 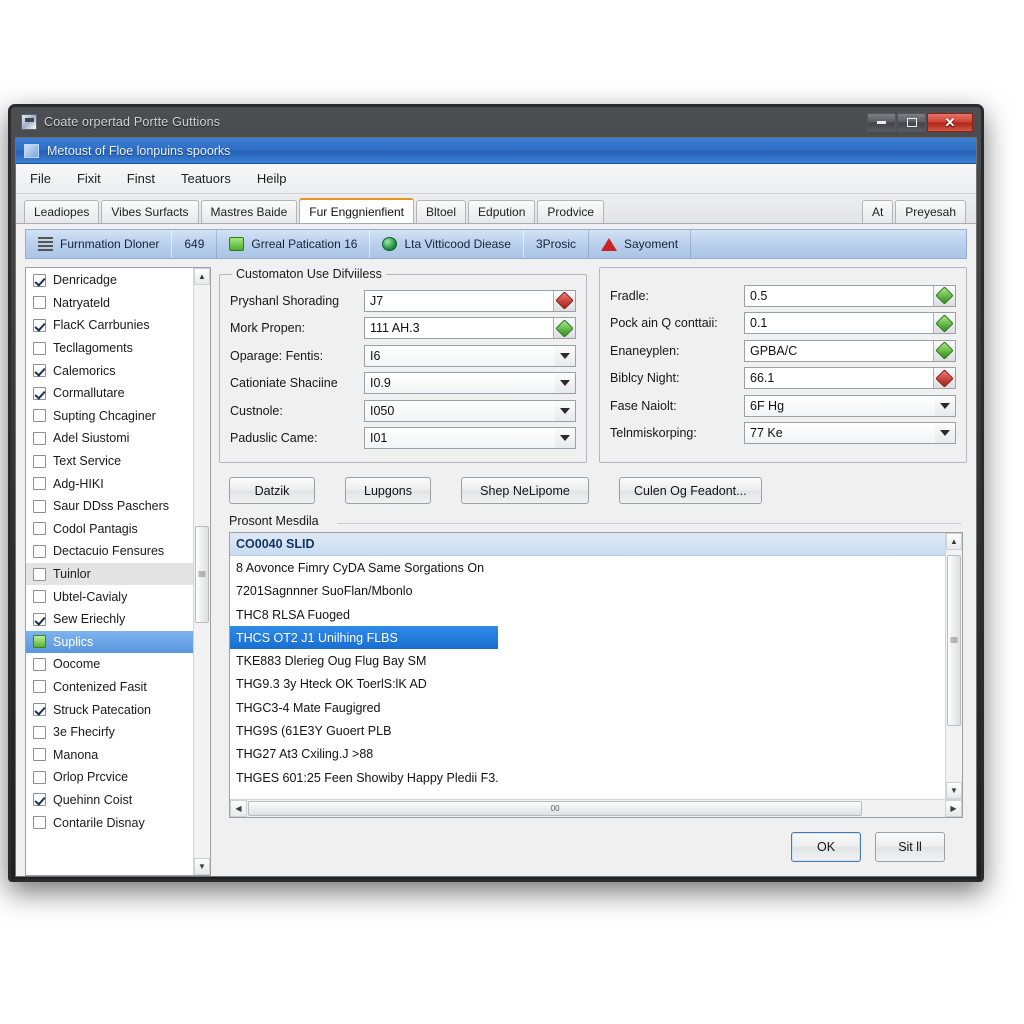 I want to click on listbox-horizontal-scrollbar: ◀ 00 ▶, so click(x=596, y=808).